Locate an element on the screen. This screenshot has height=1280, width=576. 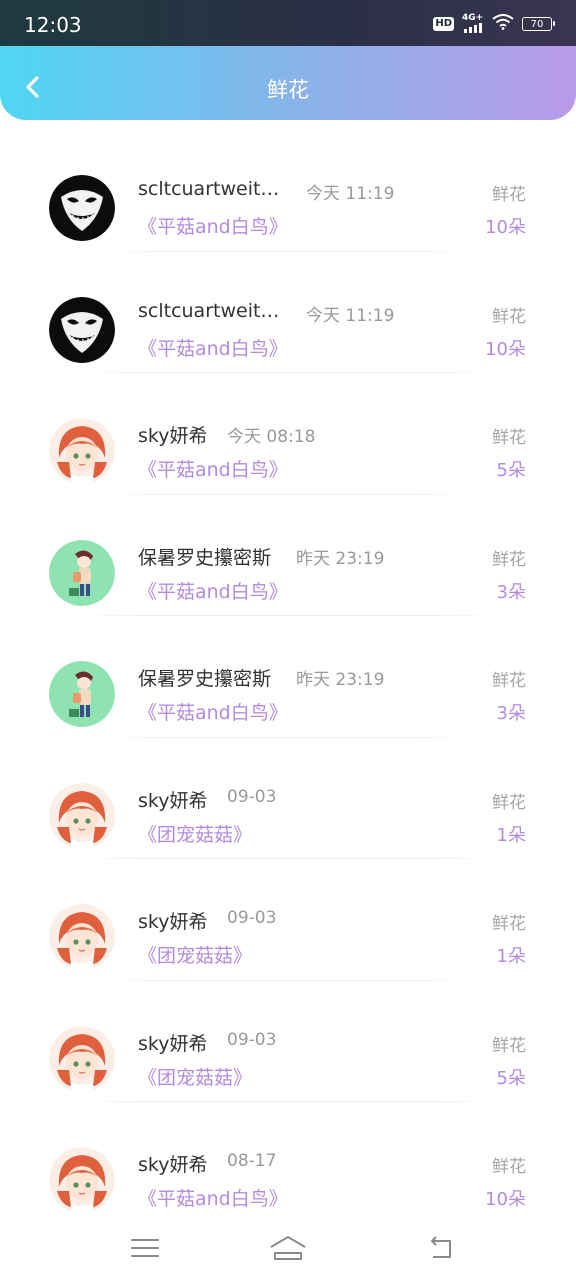
wifi-icon is located at coordinates (503, 24).